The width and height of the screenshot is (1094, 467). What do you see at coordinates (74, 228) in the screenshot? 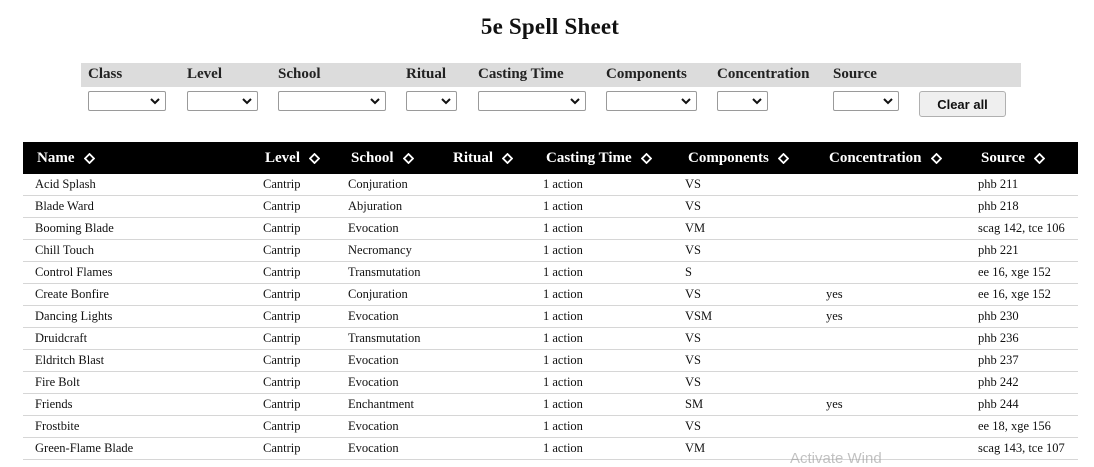
I see `cell-name: Booming Blade` at bounding box center [74, 228].